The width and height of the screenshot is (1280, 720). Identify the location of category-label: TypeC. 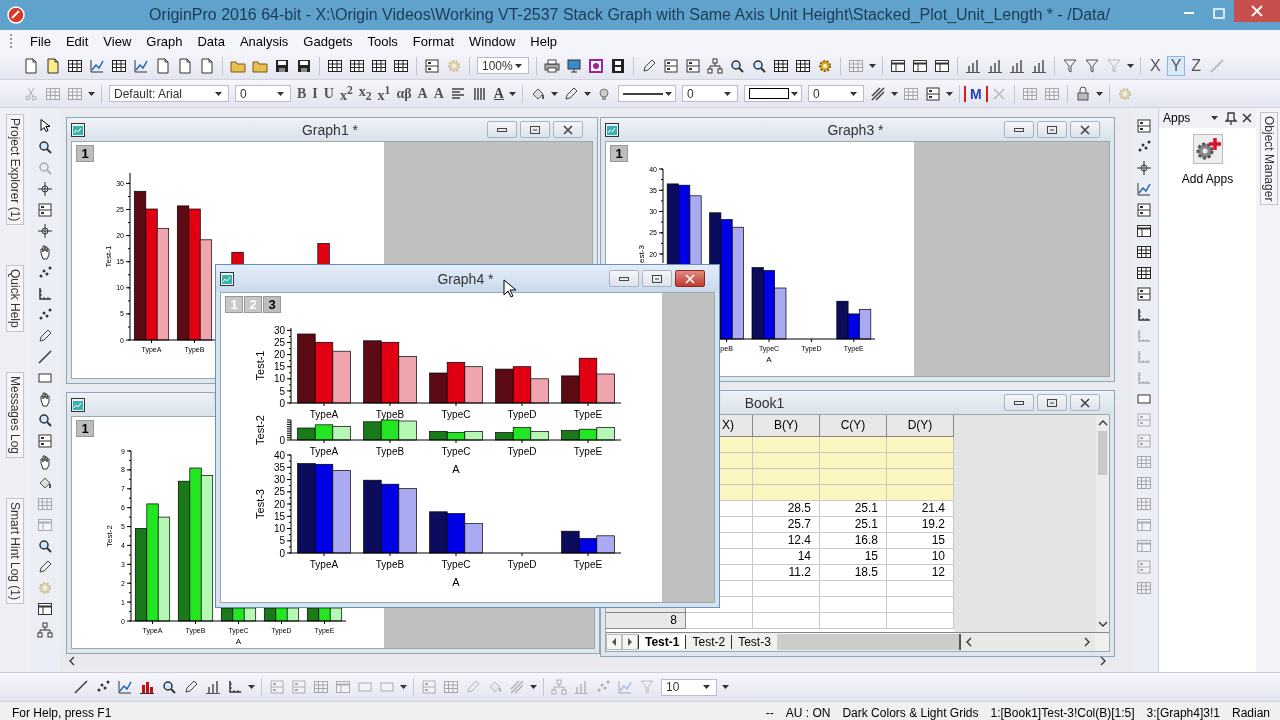
(456, 564).